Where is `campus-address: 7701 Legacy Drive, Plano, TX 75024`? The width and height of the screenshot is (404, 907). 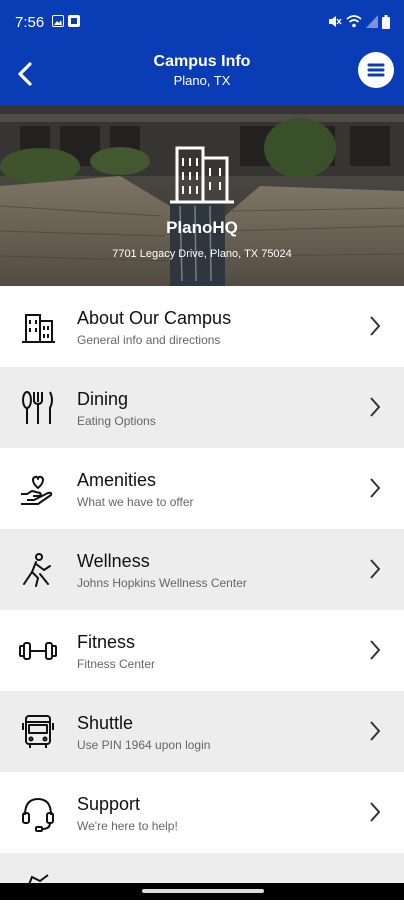 campus-address: 7701 Legacy Drive, Plano, TX 75024 is located at coordinates (202, 254).